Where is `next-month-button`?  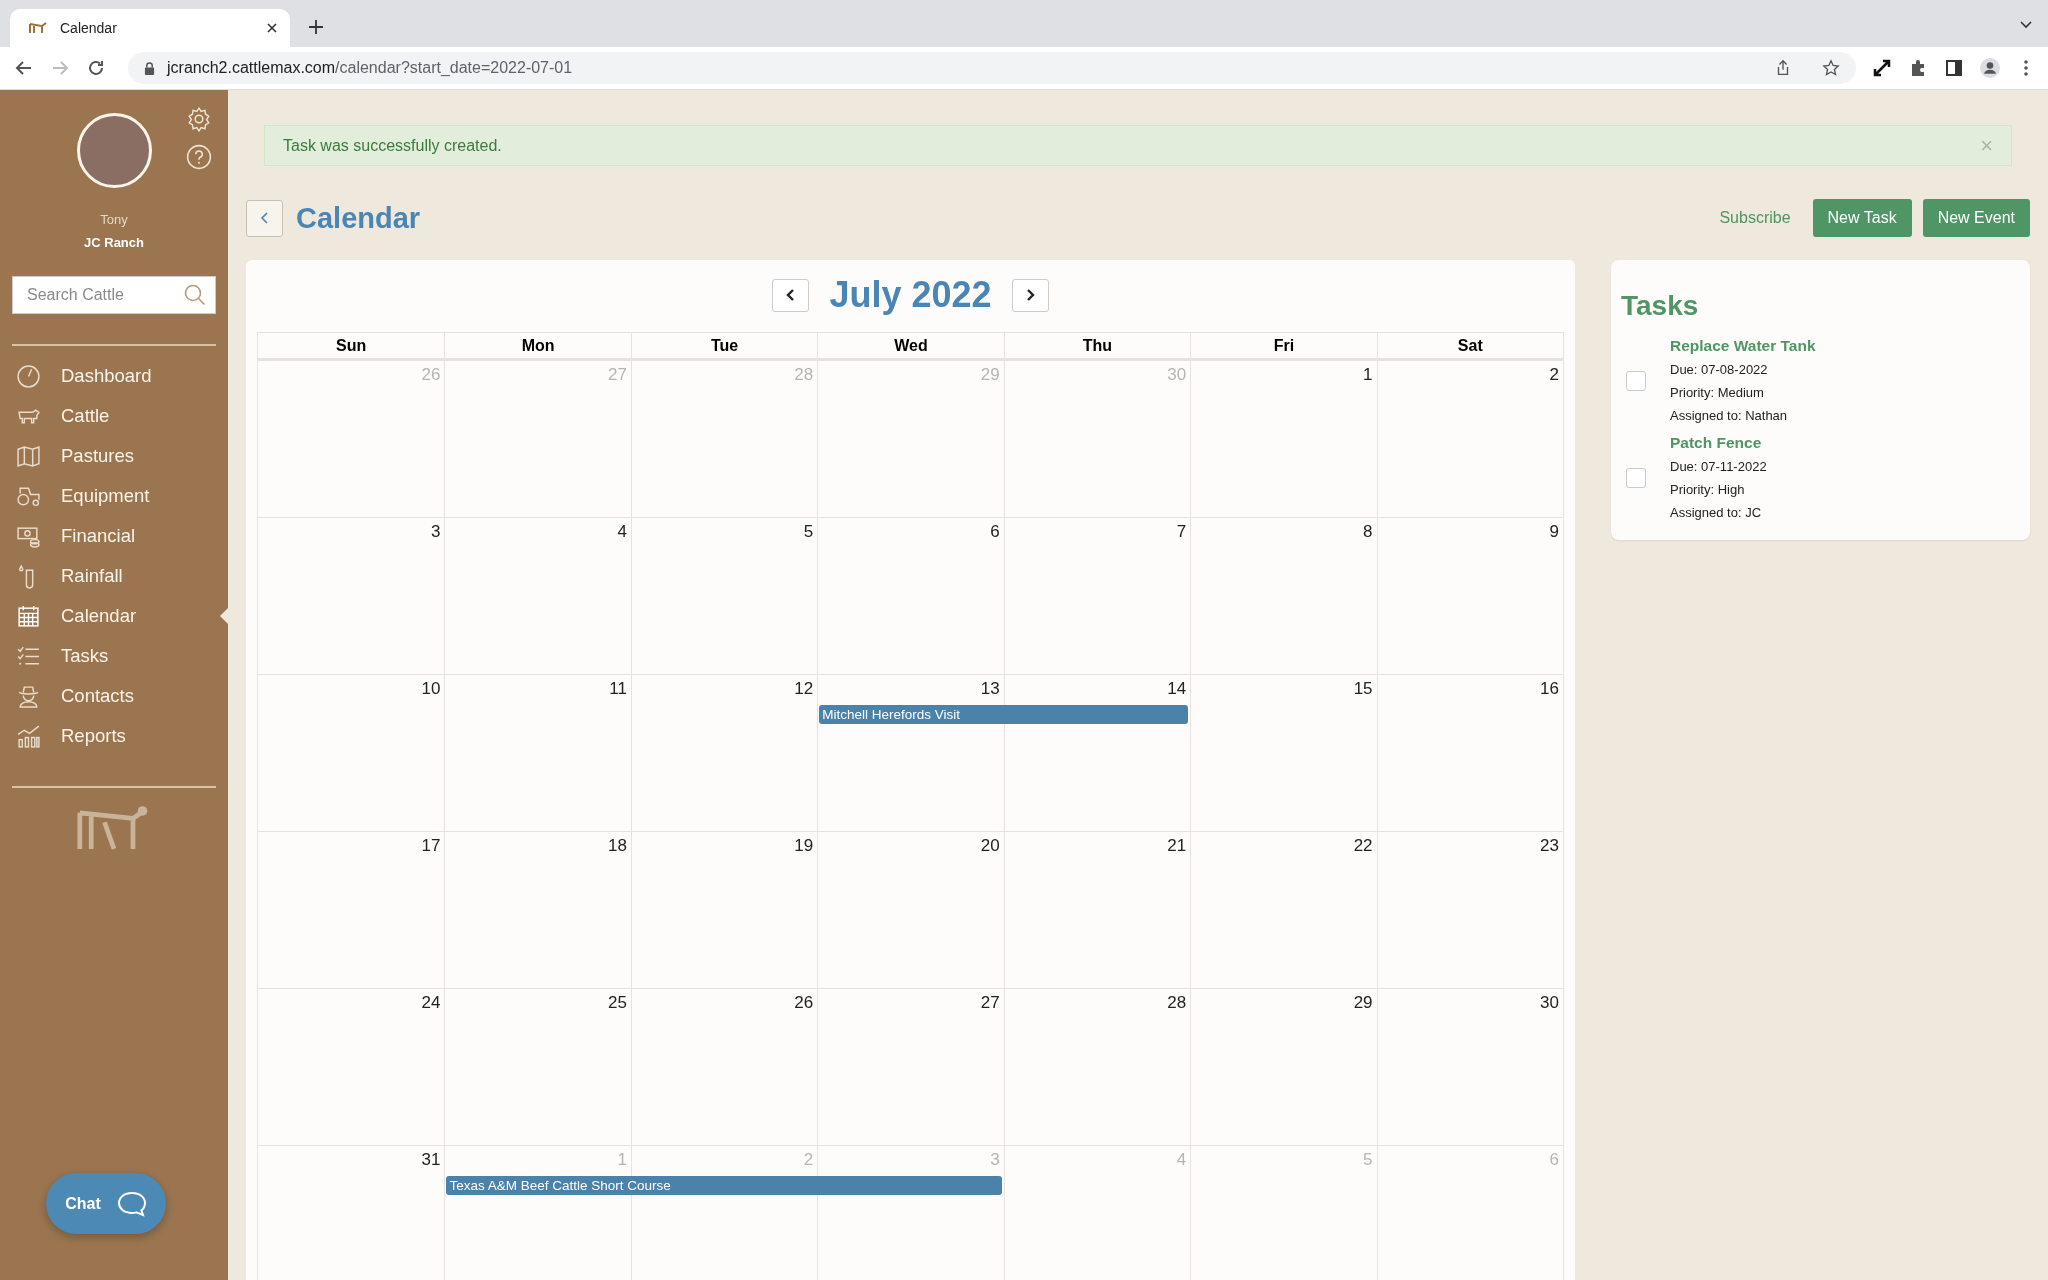
next-month-button is located at coordinates (1030, 295).